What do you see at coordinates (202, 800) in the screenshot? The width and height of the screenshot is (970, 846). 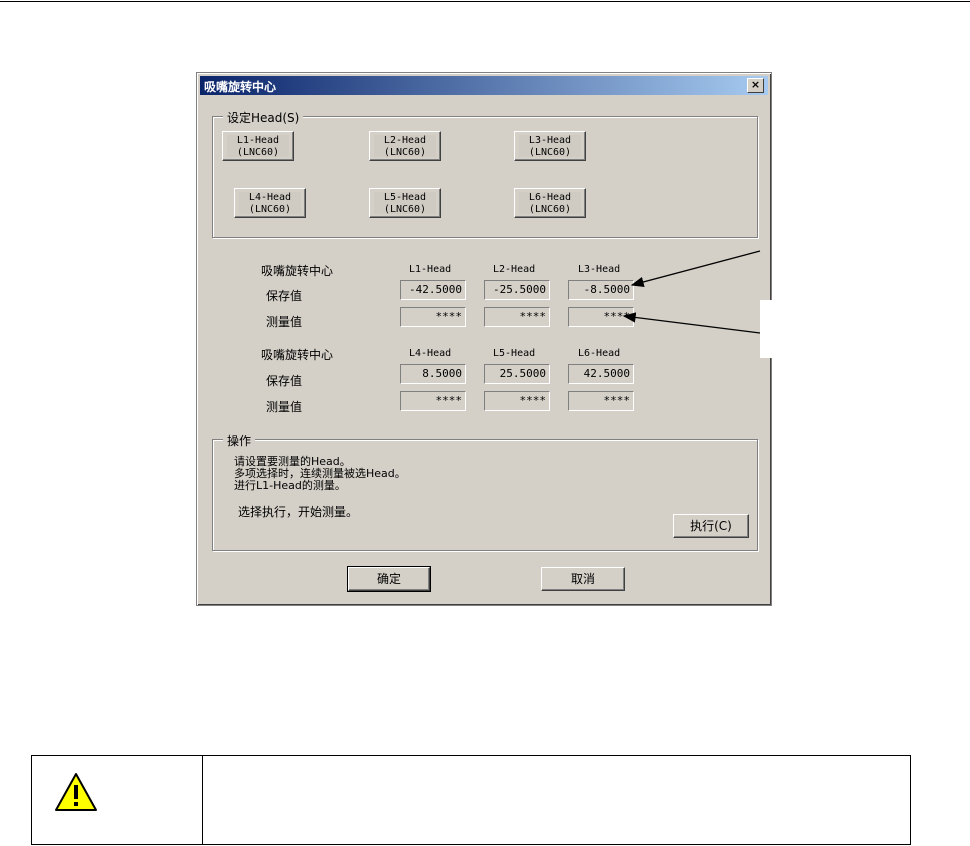 I see `caution-divider` at bounding box center [202, 800].